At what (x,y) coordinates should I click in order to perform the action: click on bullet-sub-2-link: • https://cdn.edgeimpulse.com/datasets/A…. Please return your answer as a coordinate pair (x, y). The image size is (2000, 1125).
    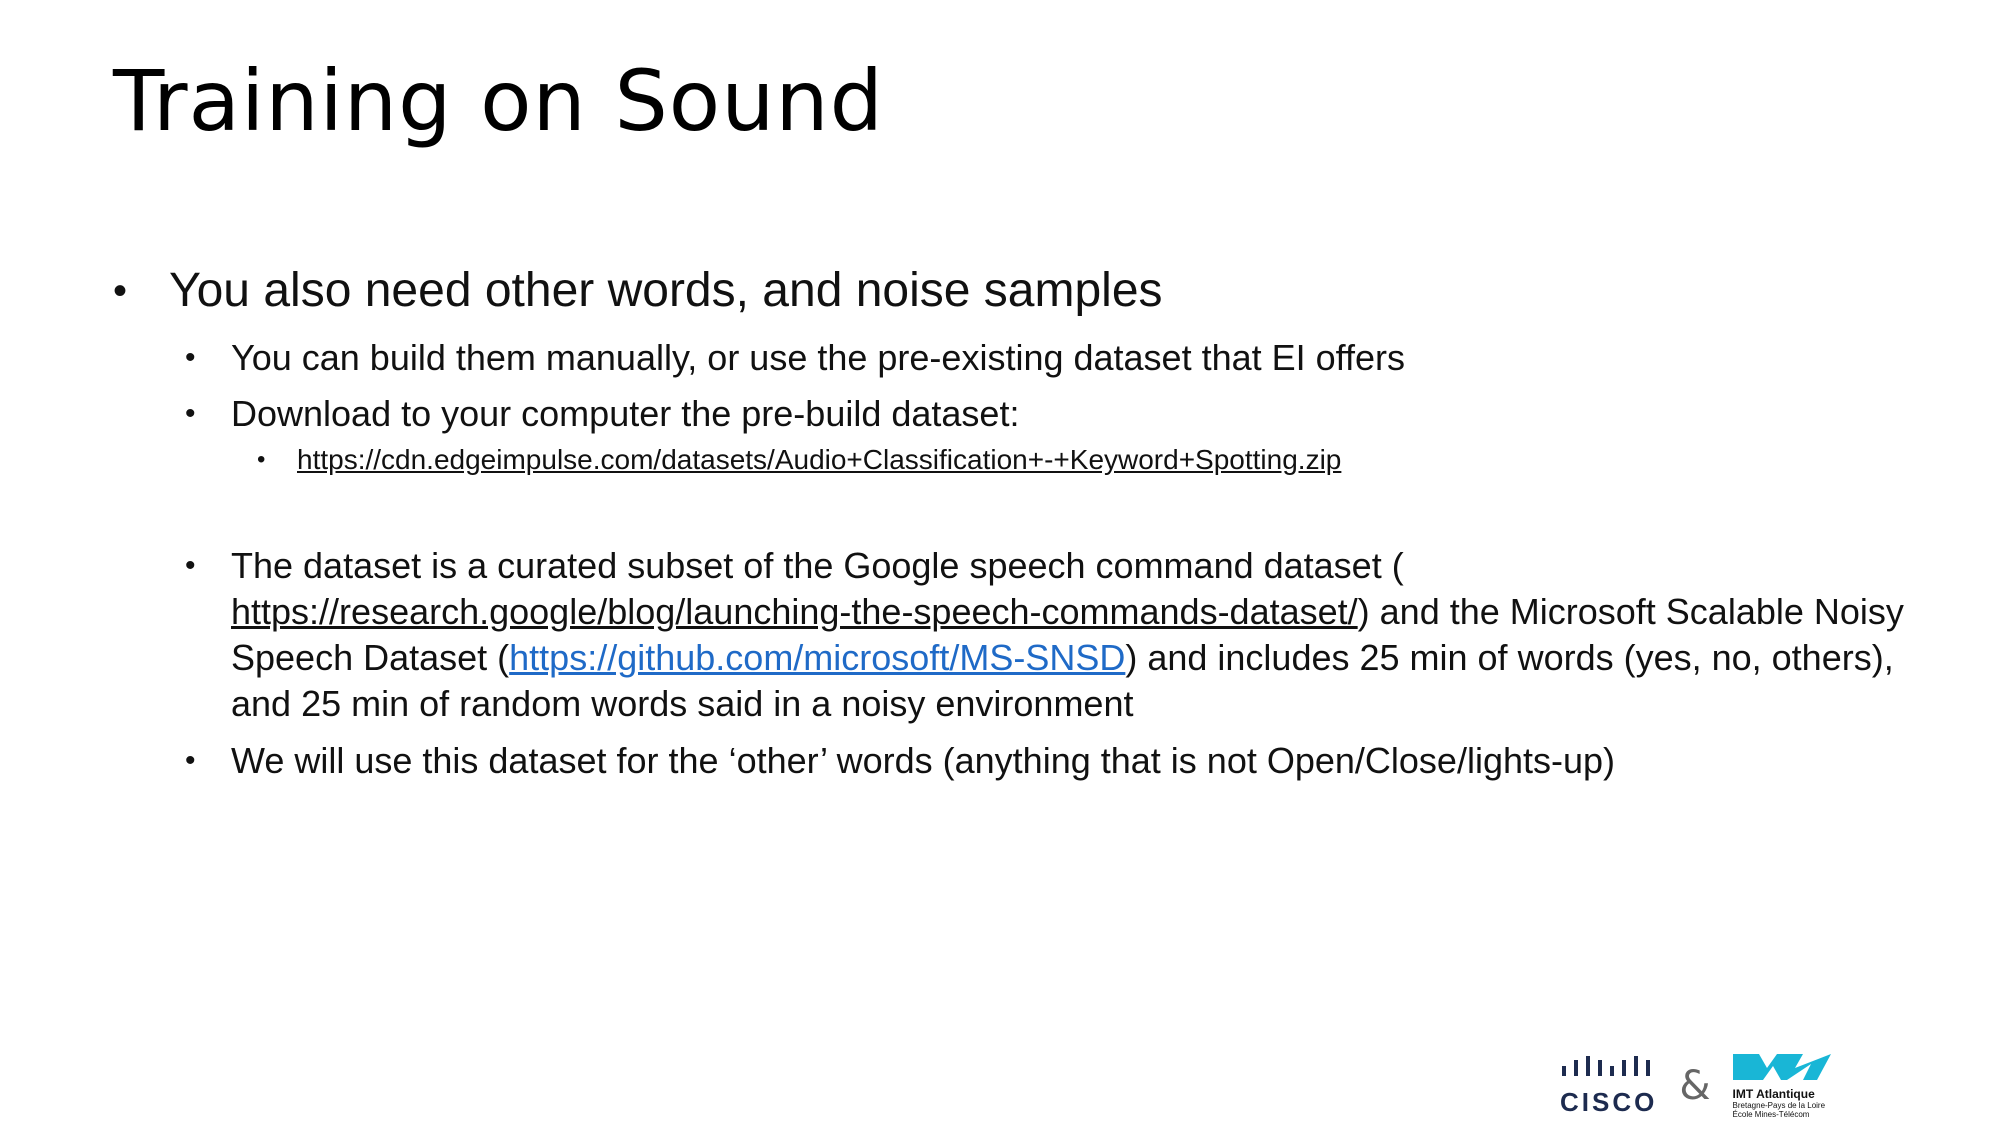
    Looking at the image, I should click on (727, 460).